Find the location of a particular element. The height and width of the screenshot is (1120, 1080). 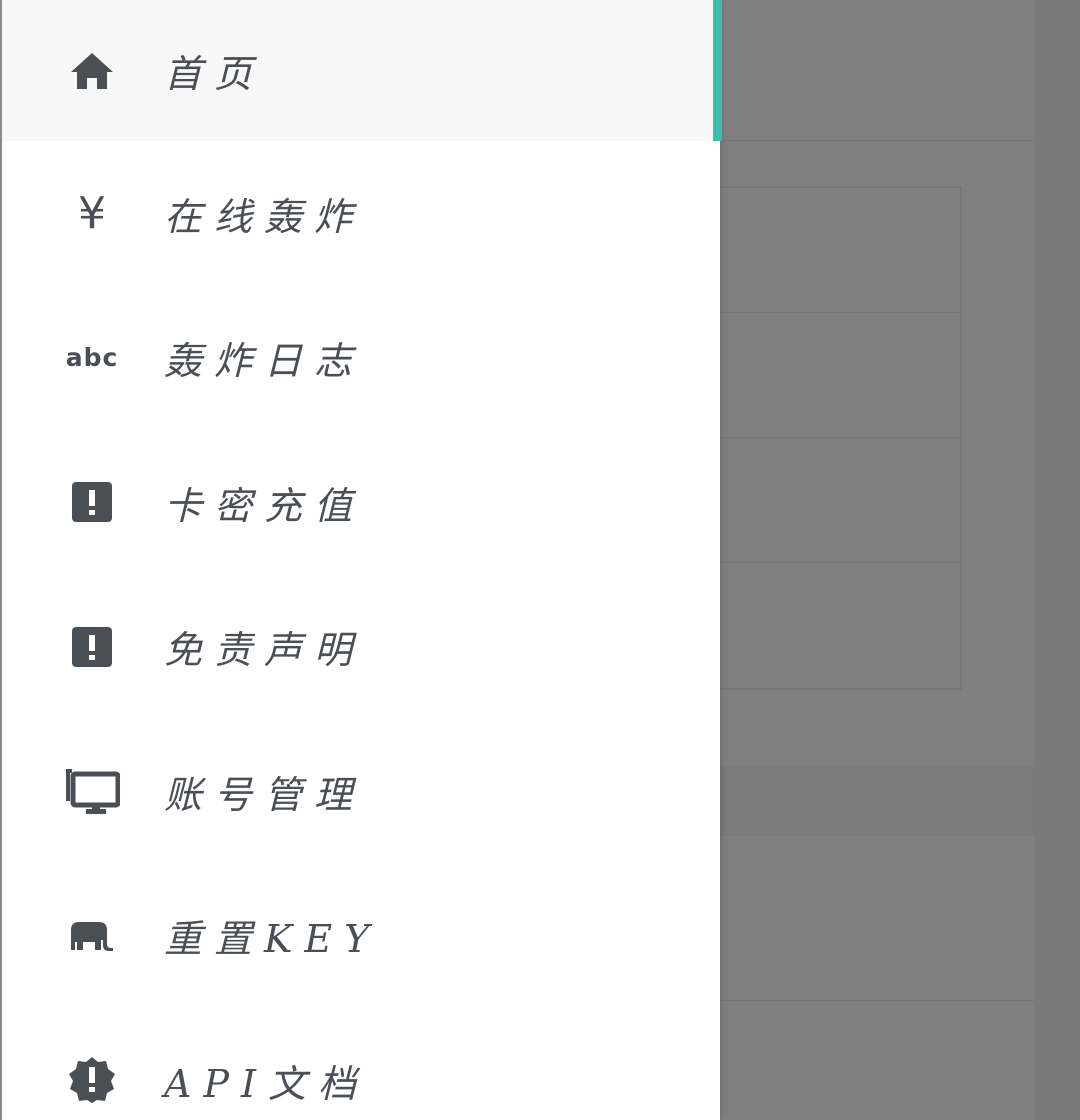

drawer-item-account-management: 账号管理 is located at coordinates (361, 791).